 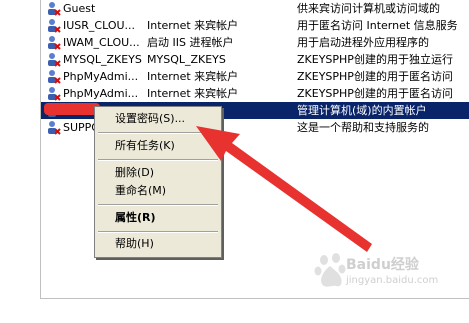 What do you see at coordinates (362, 110) in the screenshot?
I see `user-description: 管理计算机(域)的内置帐户` at bounding box center [362, 110].